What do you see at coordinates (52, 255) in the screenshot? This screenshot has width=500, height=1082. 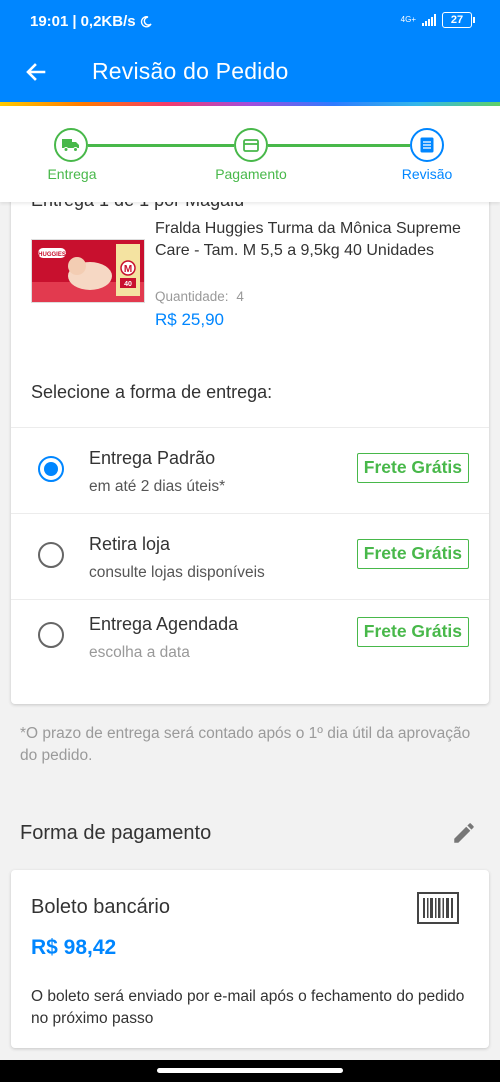 I see `brand-logo-text: HUGGIES` at bounding box center [52, 255].